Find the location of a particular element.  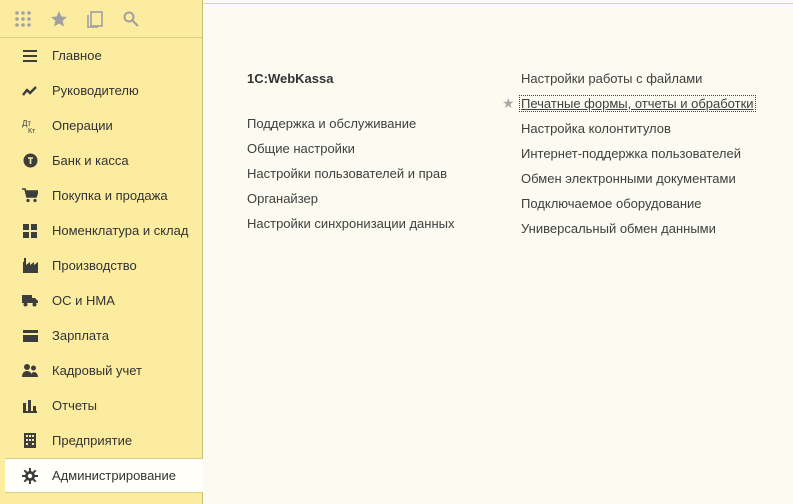

link-universal-exchange: Универсальный обмен данными is located at coordinates (638, 232).